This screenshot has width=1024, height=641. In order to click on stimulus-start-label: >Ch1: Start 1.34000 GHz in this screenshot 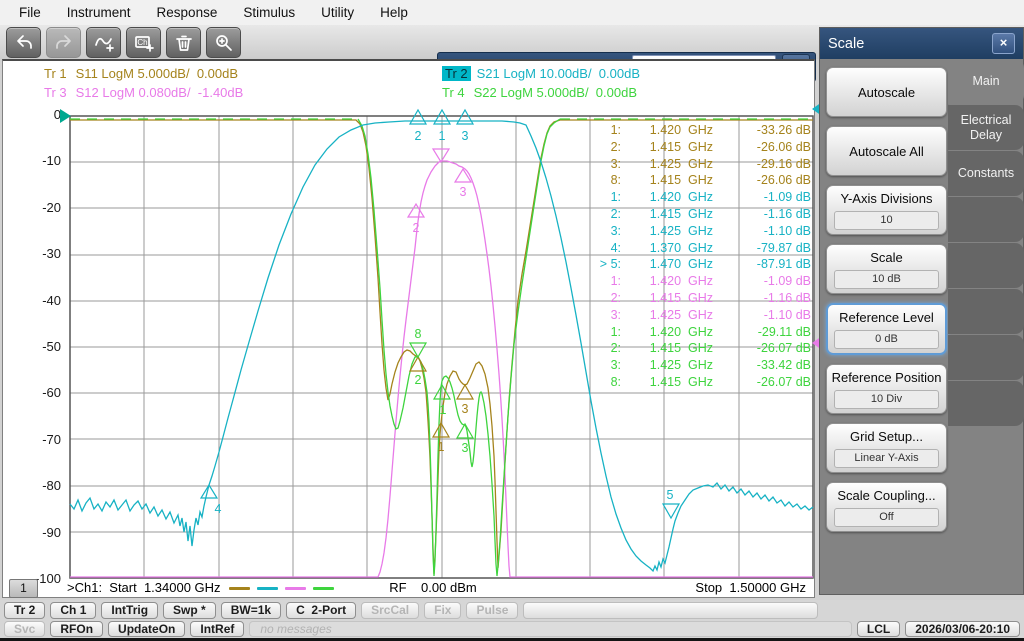, I will do `click(144, 587)`.